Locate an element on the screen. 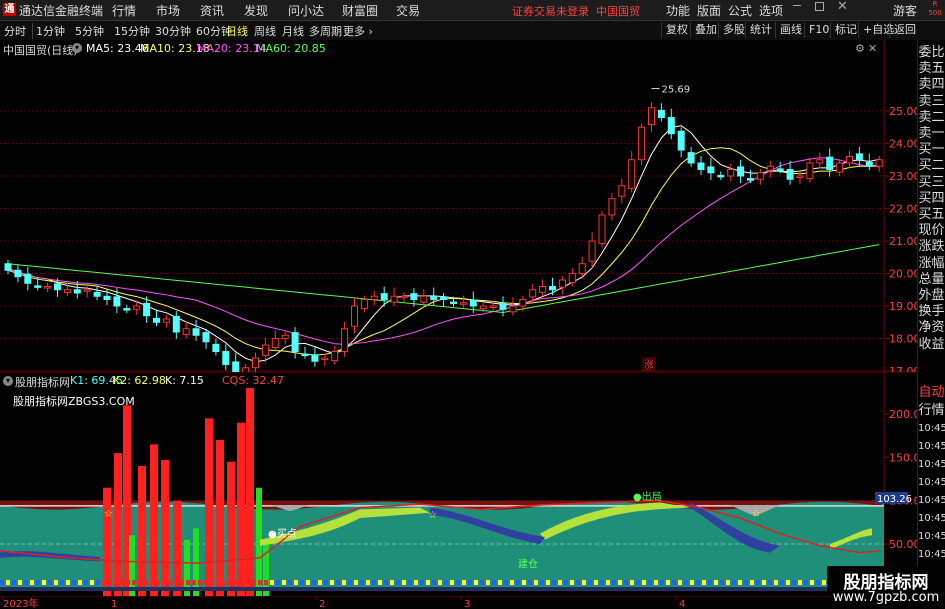 The height and width of the screenshot is (609, 945). jiancang-label: 建仓 is located at coordinates (528, 563).